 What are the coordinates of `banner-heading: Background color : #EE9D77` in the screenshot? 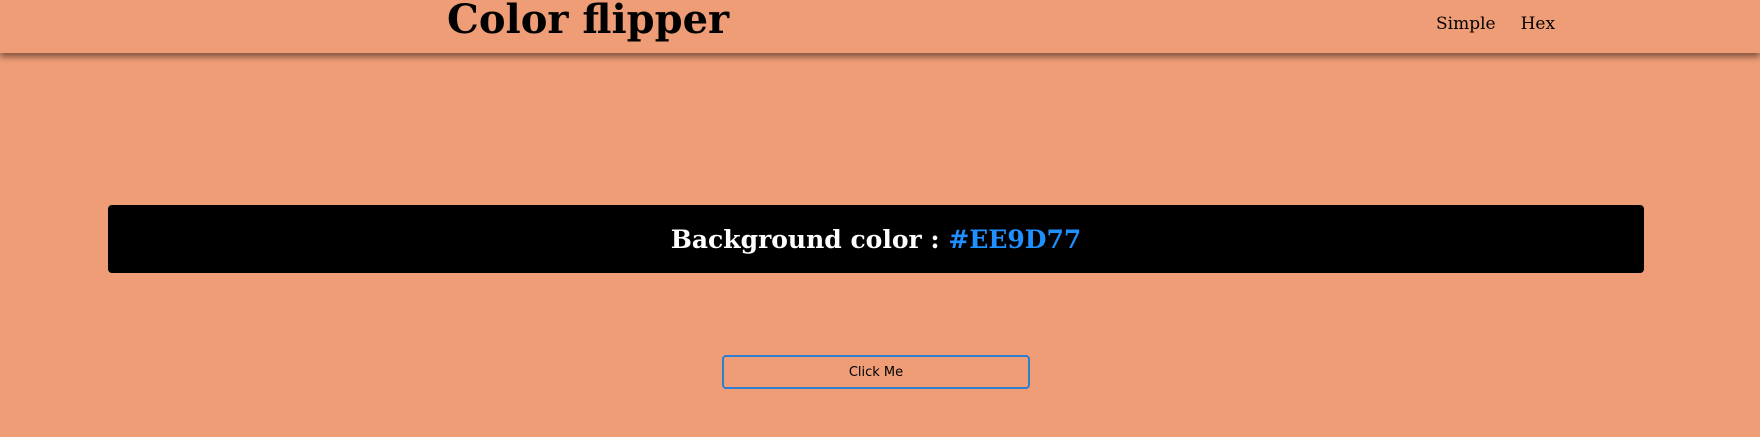 It's located at (876, 239).